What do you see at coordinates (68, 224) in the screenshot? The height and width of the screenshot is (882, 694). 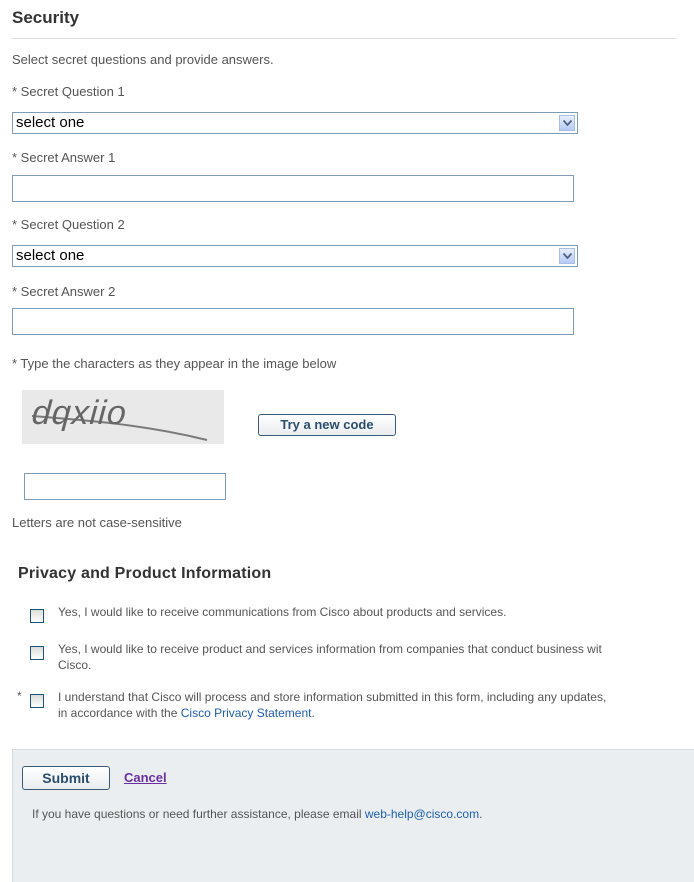 I see `question2-label: * Secret Question 2` at bounding box center [68, 224].